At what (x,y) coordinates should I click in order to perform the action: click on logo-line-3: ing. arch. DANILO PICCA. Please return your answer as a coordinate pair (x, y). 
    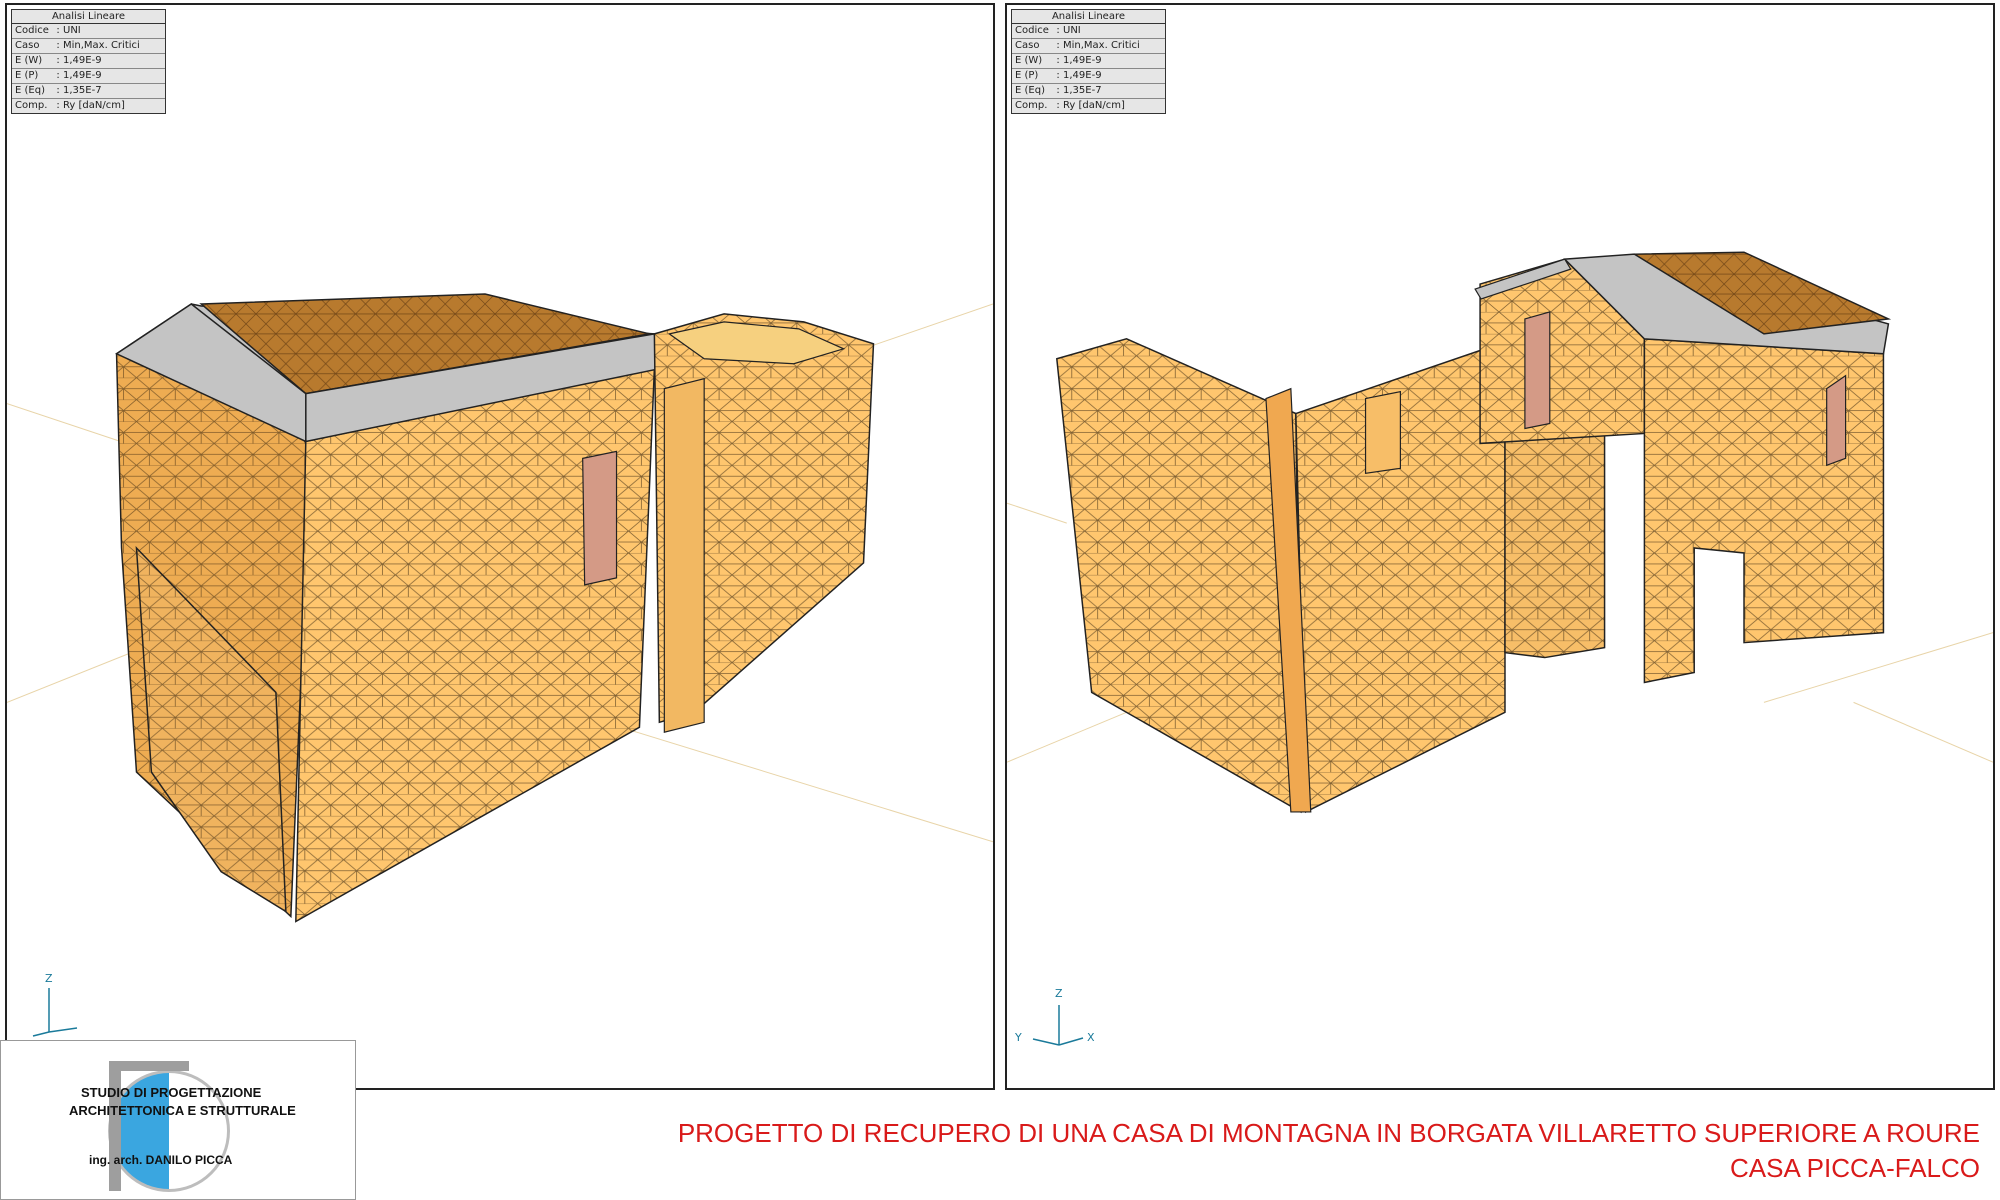
    Looking at the image, I should click on (161, 1160).